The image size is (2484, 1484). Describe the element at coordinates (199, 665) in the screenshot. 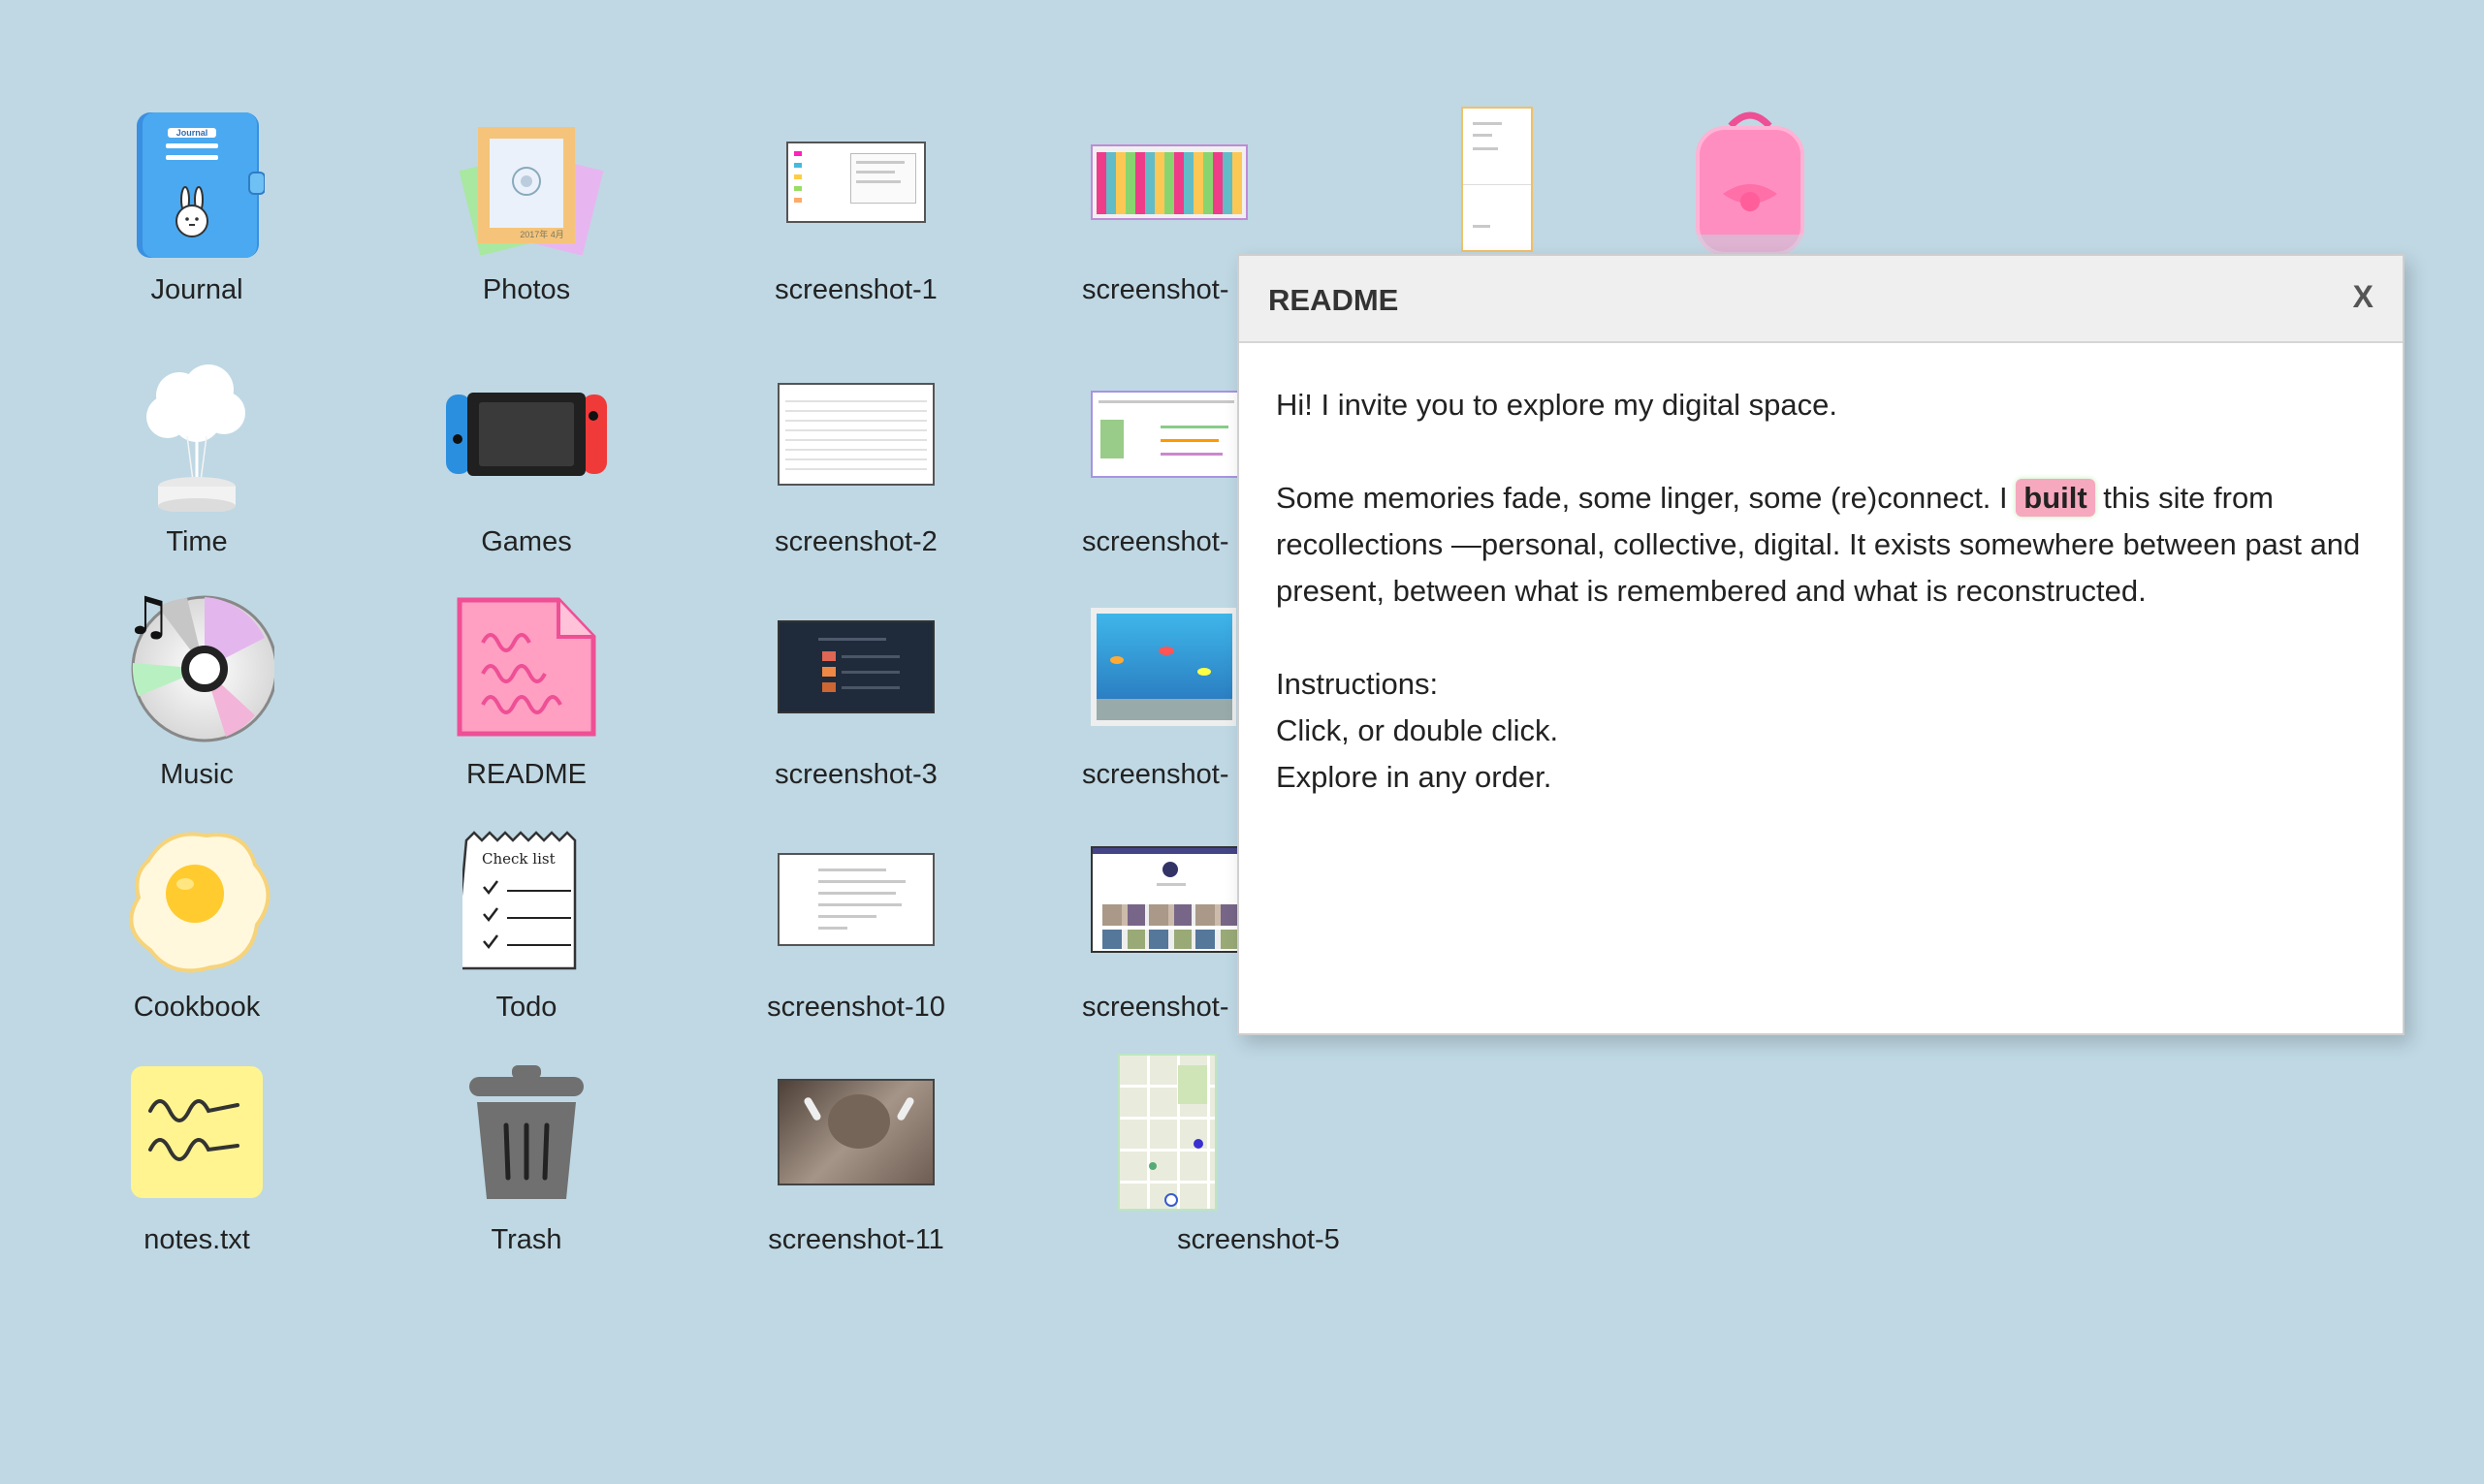

I see `music-disc-icon: ♫` at that location.